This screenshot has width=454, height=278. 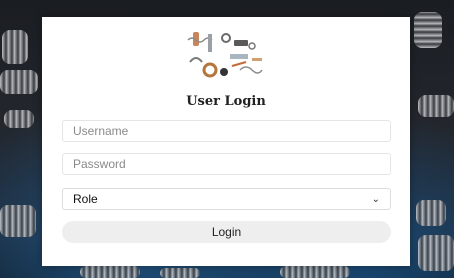 What do you see at coordinates (226, 131) in the screenshot?
I see `username-input` at bounding box center [226, 131].